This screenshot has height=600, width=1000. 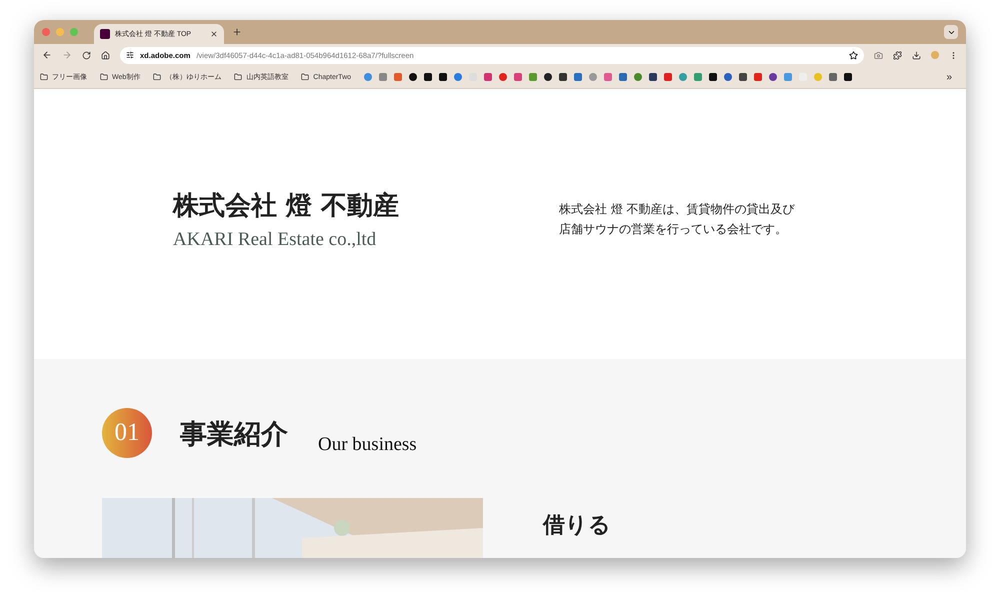 What do you see at coordinates (673, 229) in the screenshot?
I see `company-description: 店舗サウナの営業を行っている会社です。` at bounding box center [673, 229].